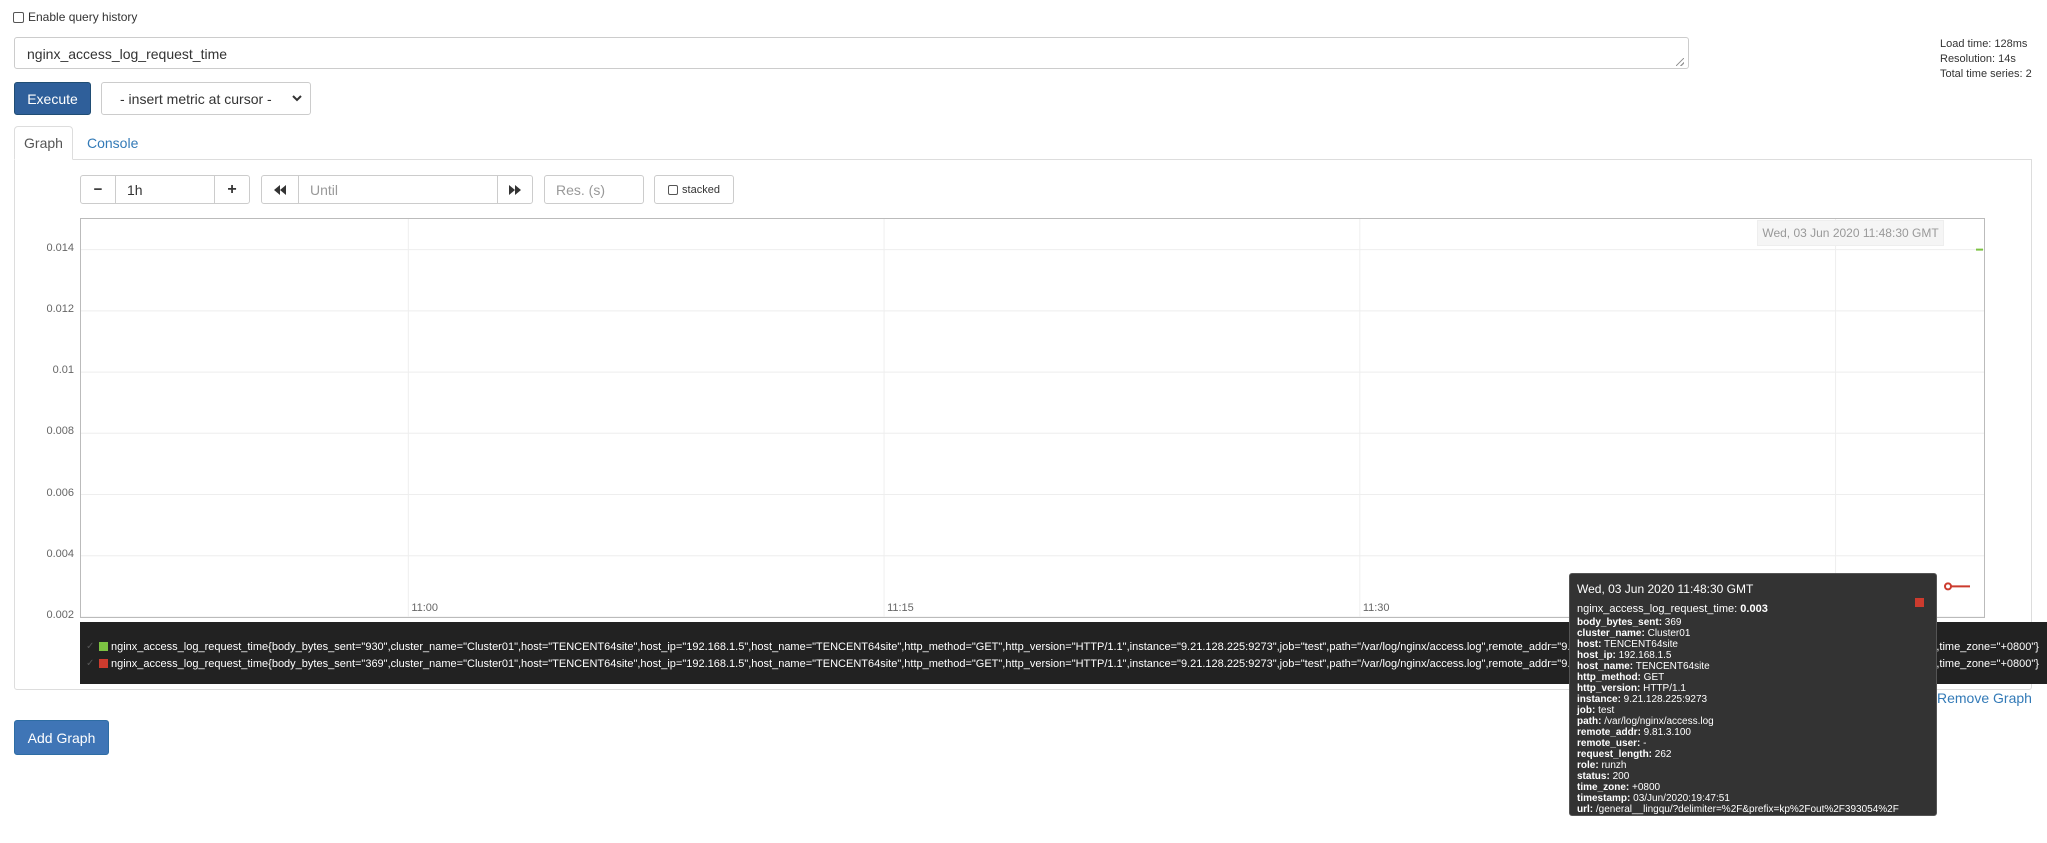  I want to click on tooltip-label-row: host: TENCENT64site, so click(1753, 644).